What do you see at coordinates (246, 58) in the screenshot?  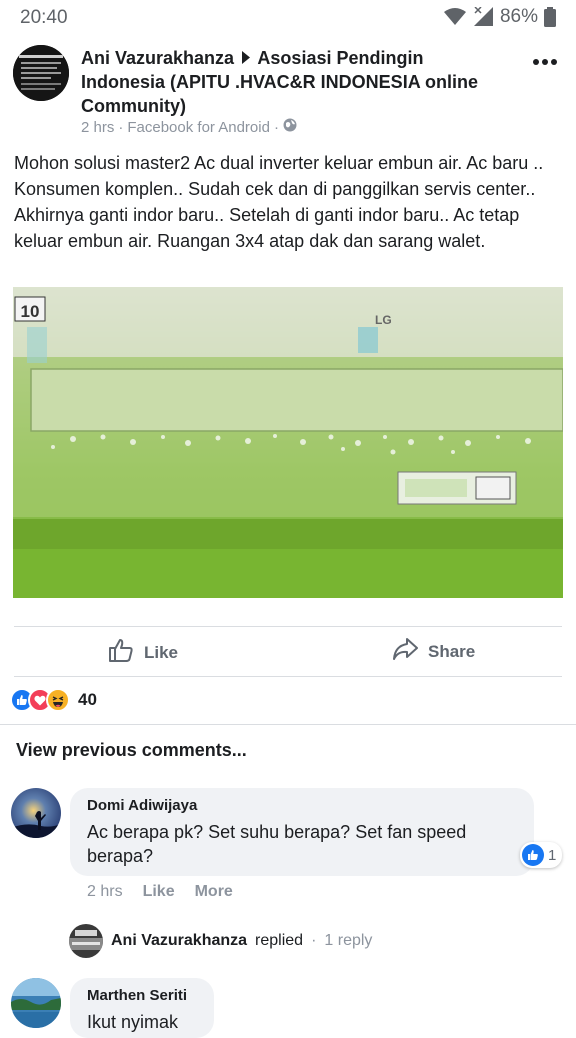 I see `triangle-right-icon` at bounding box center [246, 58].